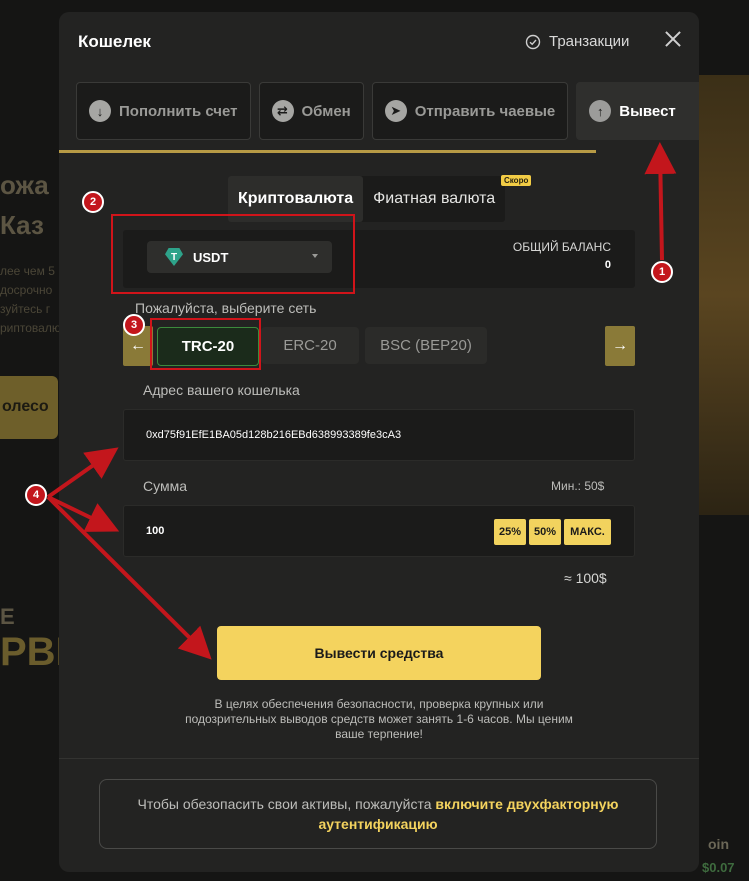 The height and width of the screenshot is (881, 749). I want to click on bg-heading-2: Каз, so click(22, 225).